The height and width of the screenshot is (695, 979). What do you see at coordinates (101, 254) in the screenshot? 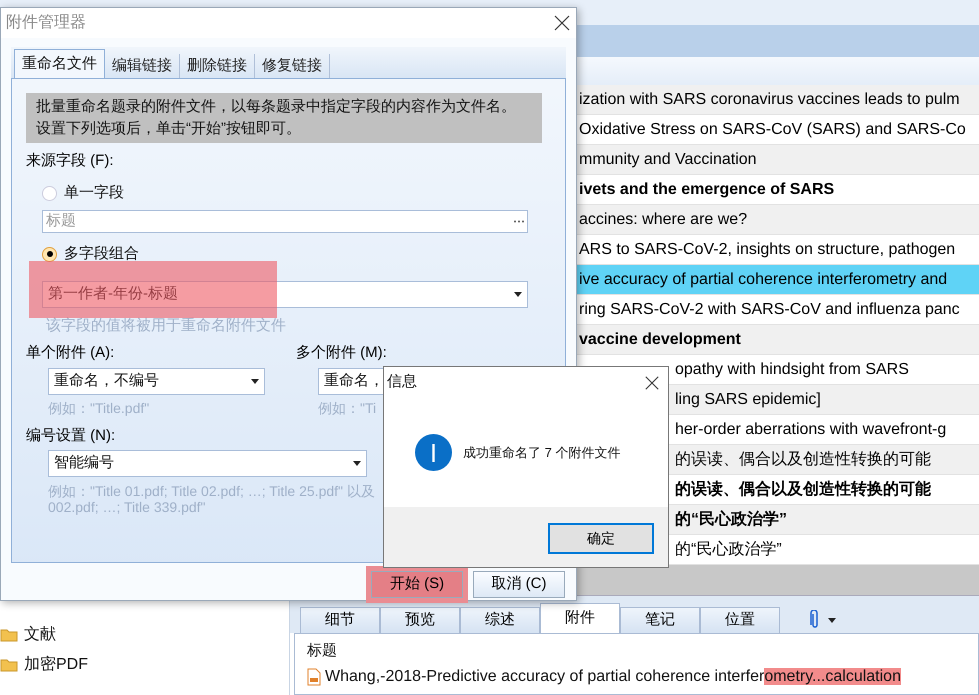
I see `radio-label: 多字段组合` at bounding box center [101, 254].